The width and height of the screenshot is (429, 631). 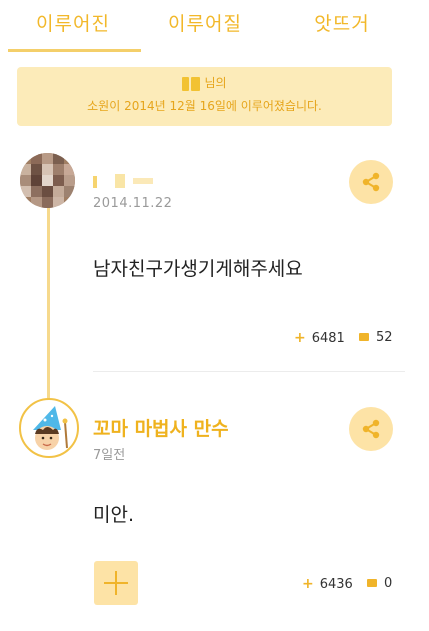 I want to click on comment-count-value: 0, so click(x=388, y=583).